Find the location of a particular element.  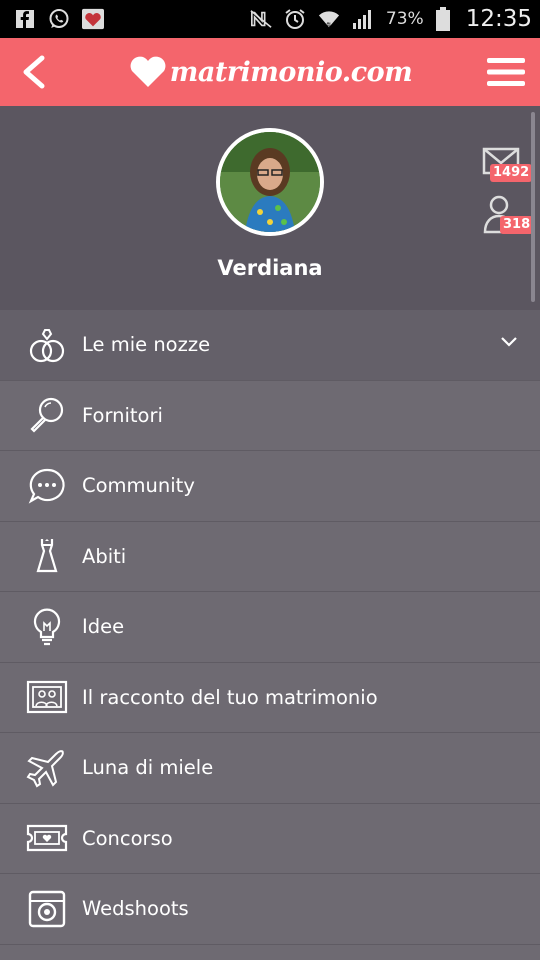

messages-button: 1492 is located at coordinates (507, 167).